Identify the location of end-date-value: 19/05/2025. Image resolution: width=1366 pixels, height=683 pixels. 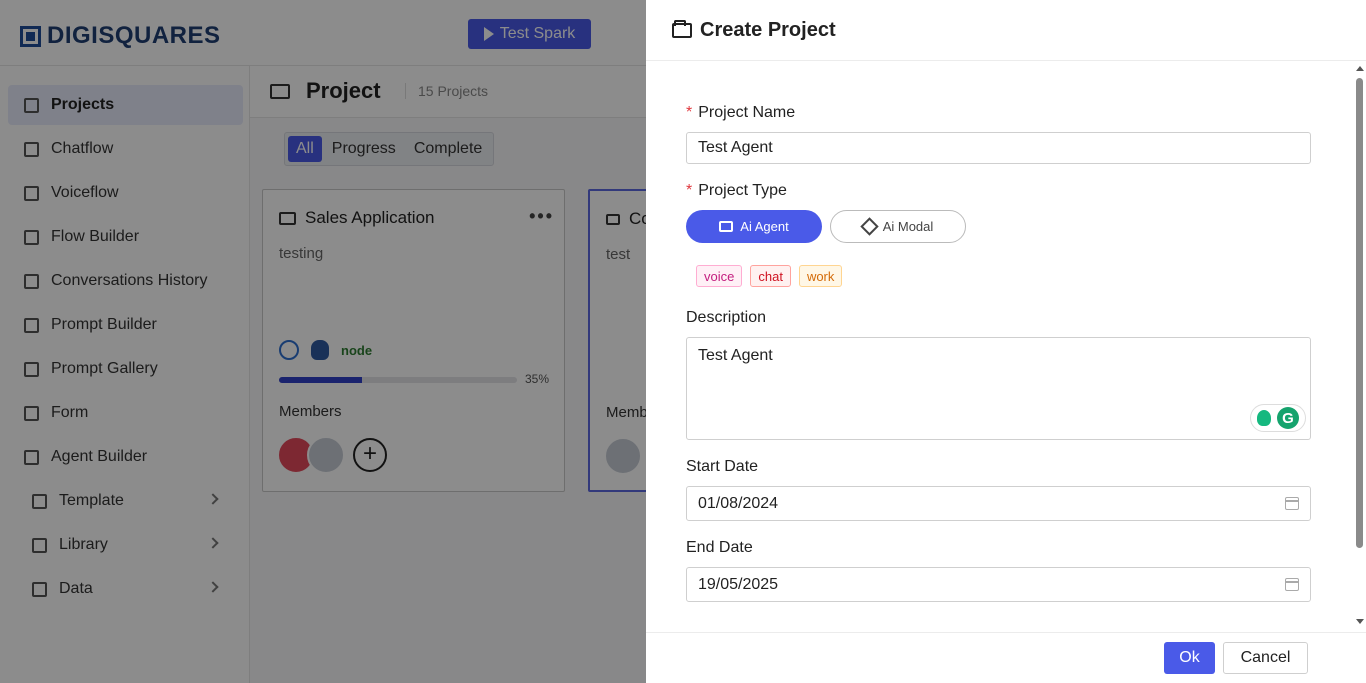
(738, 584).